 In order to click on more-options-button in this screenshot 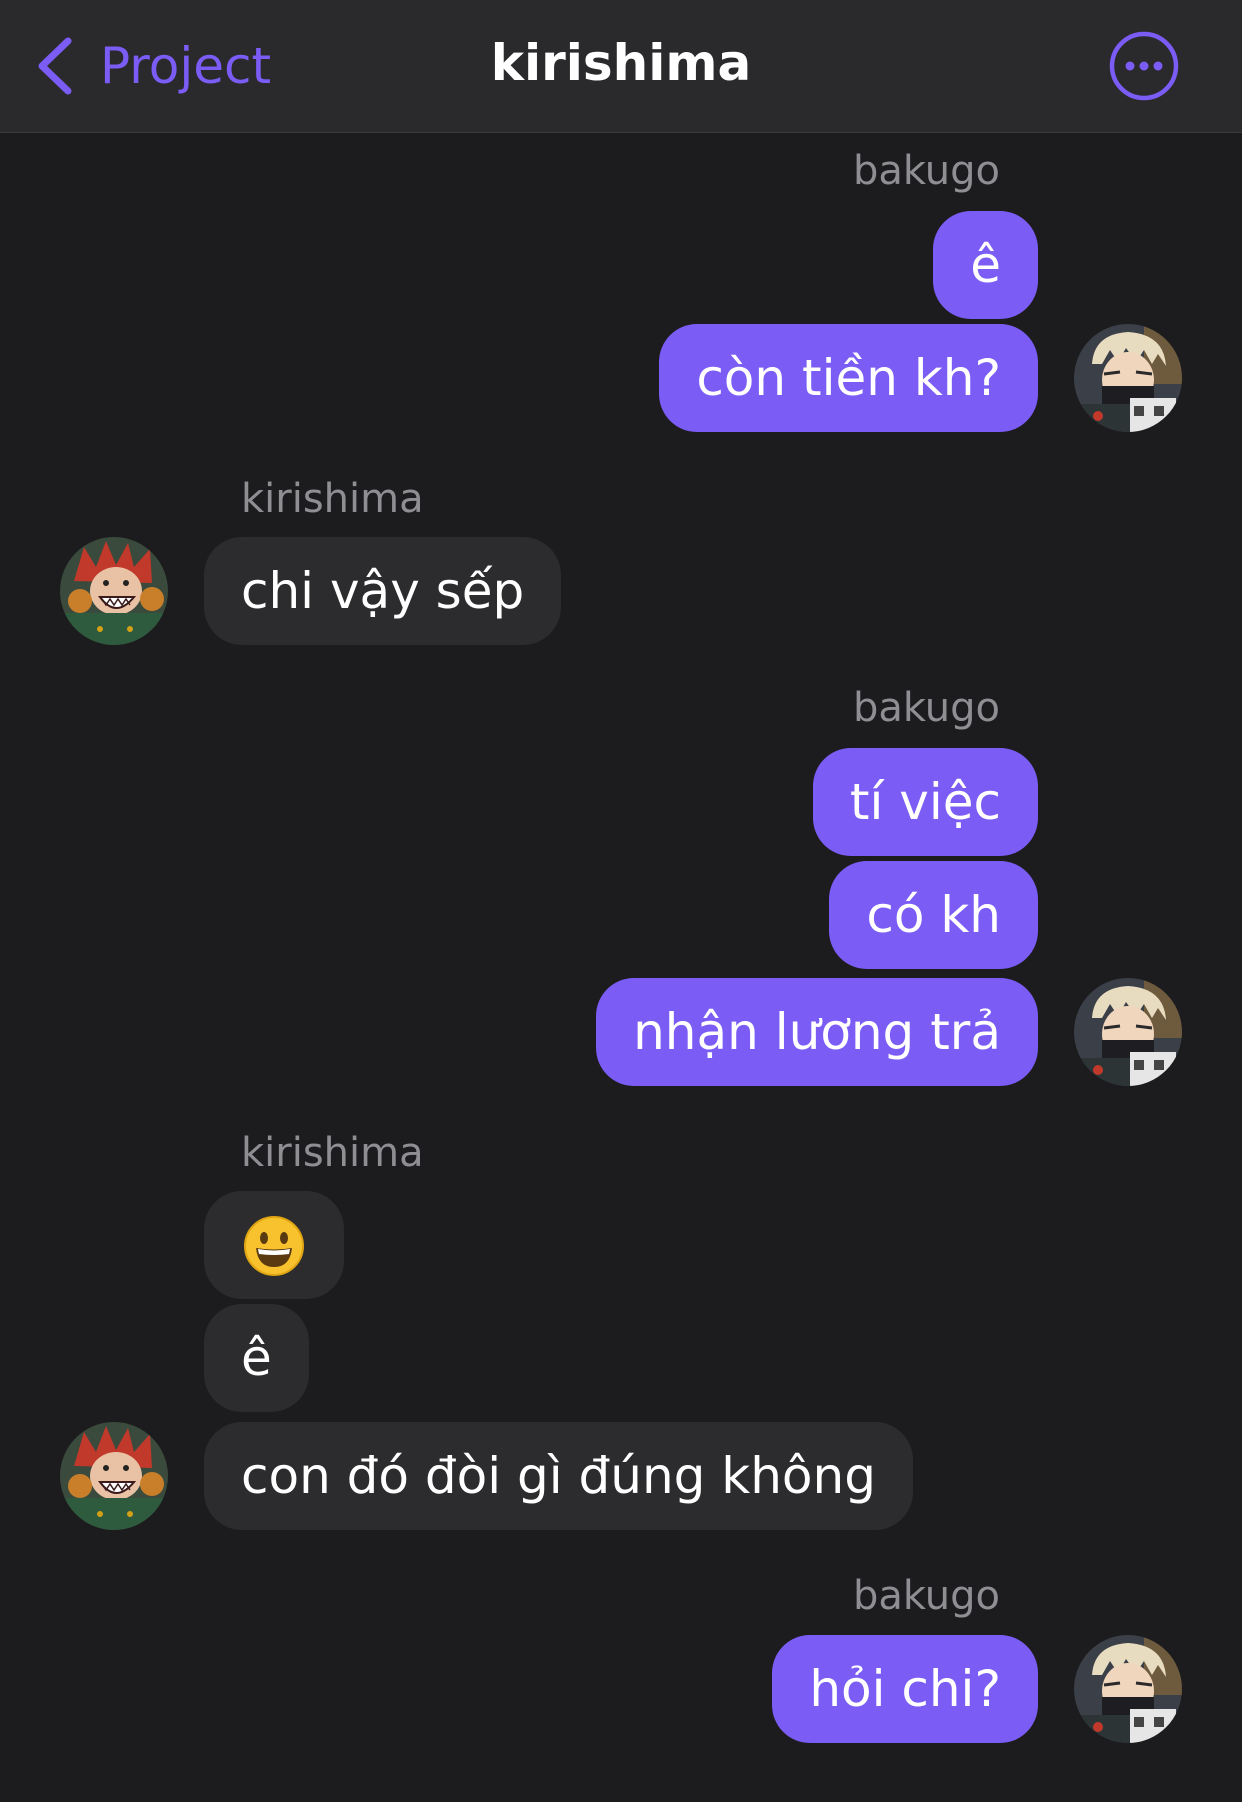, I will do `click(1144, 66)`.